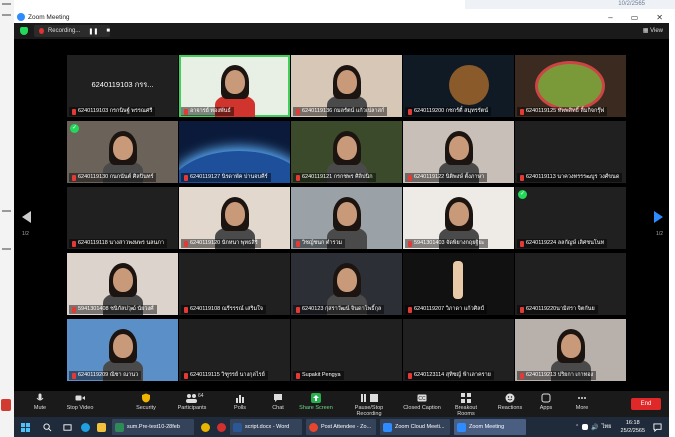 The image size is (675, 437). Describe the element at coordinates (40, 402) in the screenshot. I see `mute-button: Mute` at that location.